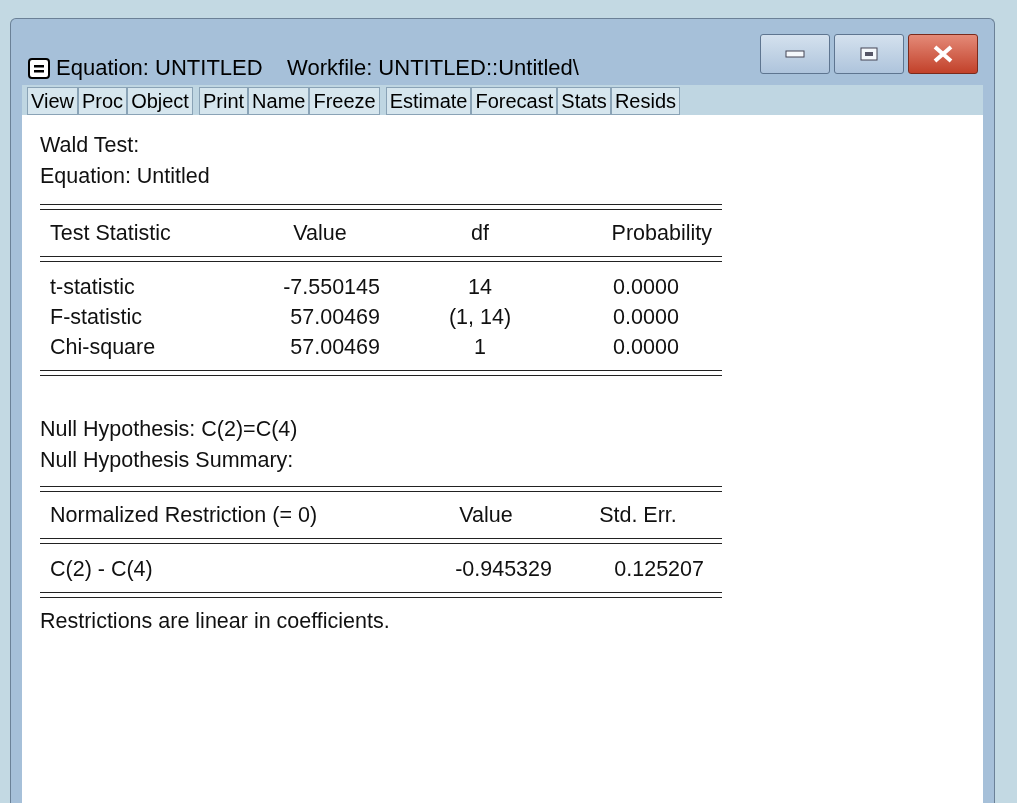  Describe the element at coordinates (96, 317) in the screenshot. I see `table-cell-text: F-statistic` at that location.